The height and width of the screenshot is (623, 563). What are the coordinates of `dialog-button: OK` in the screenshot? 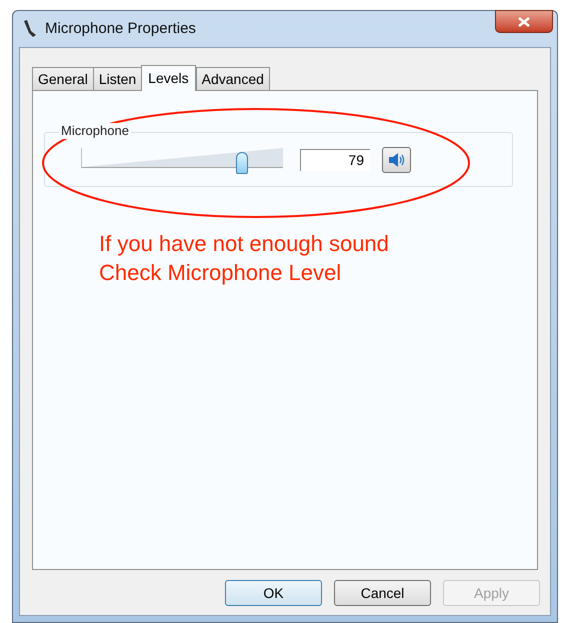 It's located at (273, 593).